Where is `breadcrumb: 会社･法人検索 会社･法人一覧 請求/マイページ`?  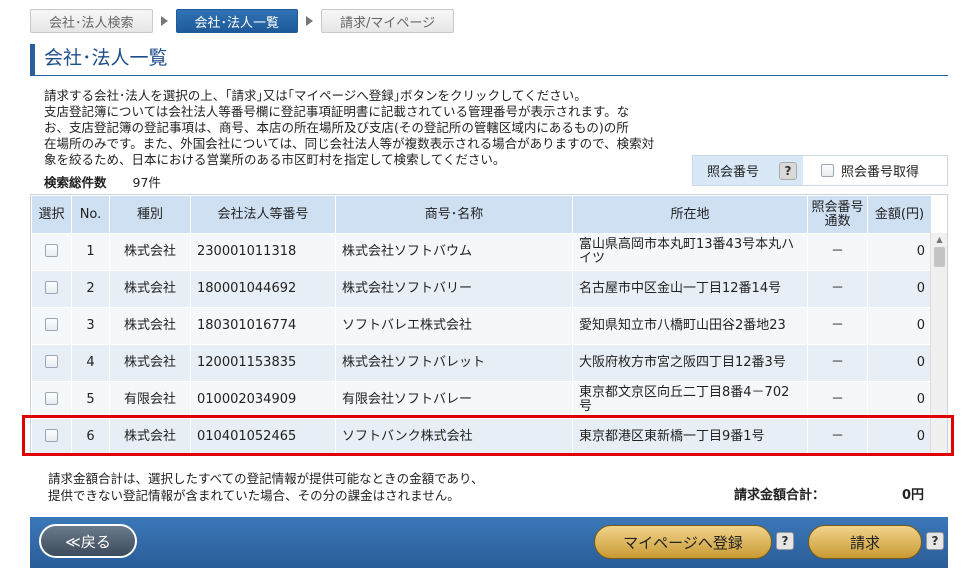
breadcrumb: 会社･法人検索 会社･法人一覧 請求/マイページ is located at coordinates (242, 21).